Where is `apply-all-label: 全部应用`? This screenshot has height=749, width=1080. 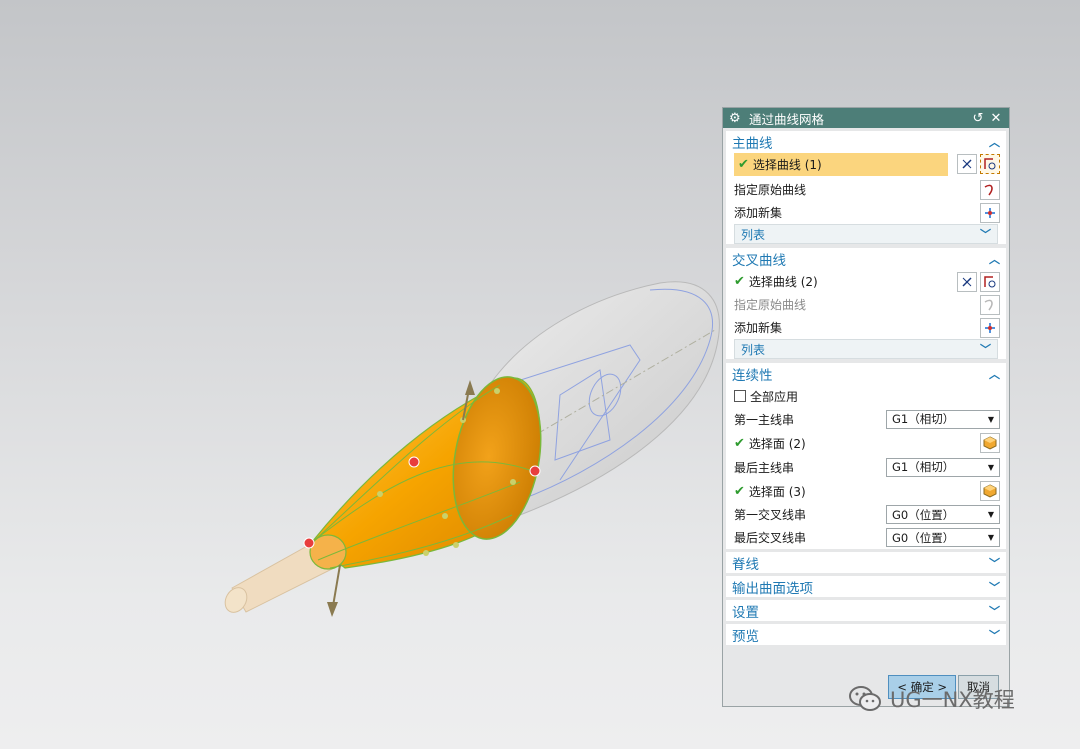 apply-all-label: 全部应用 is located at coordinates (774, 396).